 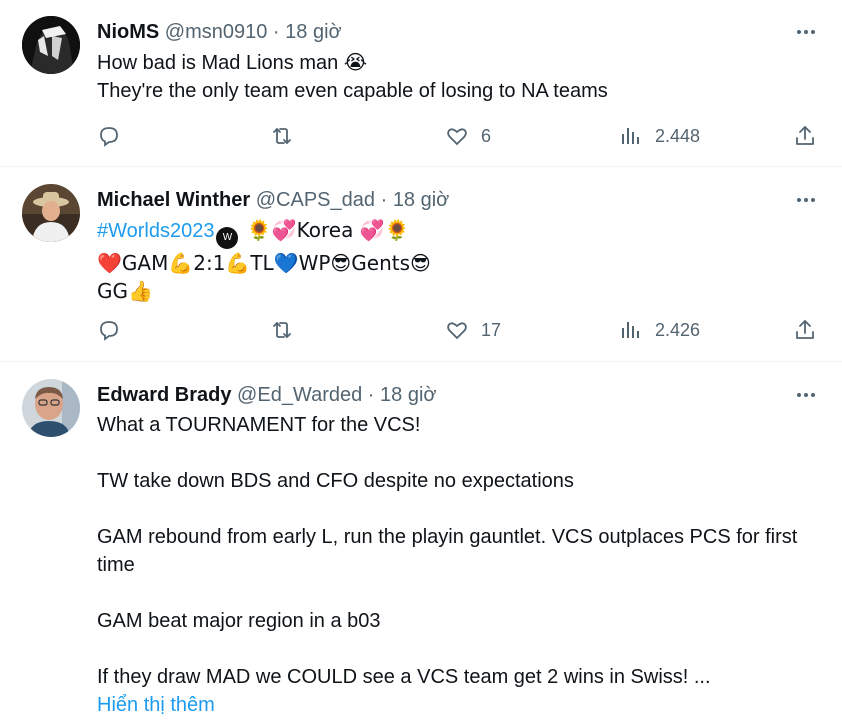 What do you see at coordinates (155, 231) in the screenshot?
I see `hashtag-link: #Worlds2023` at bounding box center [155, 231].